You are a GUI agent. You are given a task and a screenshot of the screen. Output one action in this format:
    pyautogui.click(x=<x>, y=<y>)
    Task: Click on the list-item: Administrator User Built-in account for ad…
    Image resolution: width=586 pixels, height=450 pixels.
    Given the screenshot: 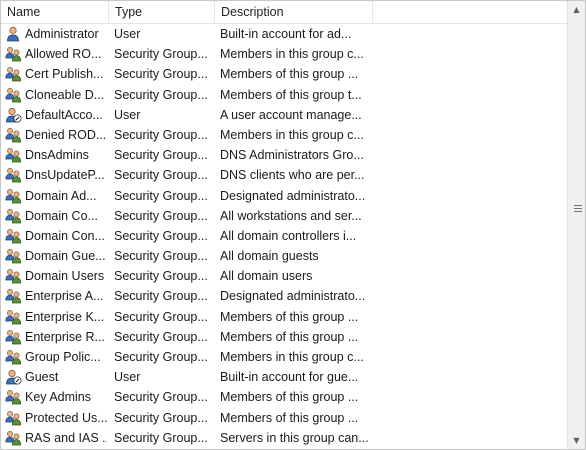 What is the action you would take?
    pyautogui.click(x=284, y=34)
    